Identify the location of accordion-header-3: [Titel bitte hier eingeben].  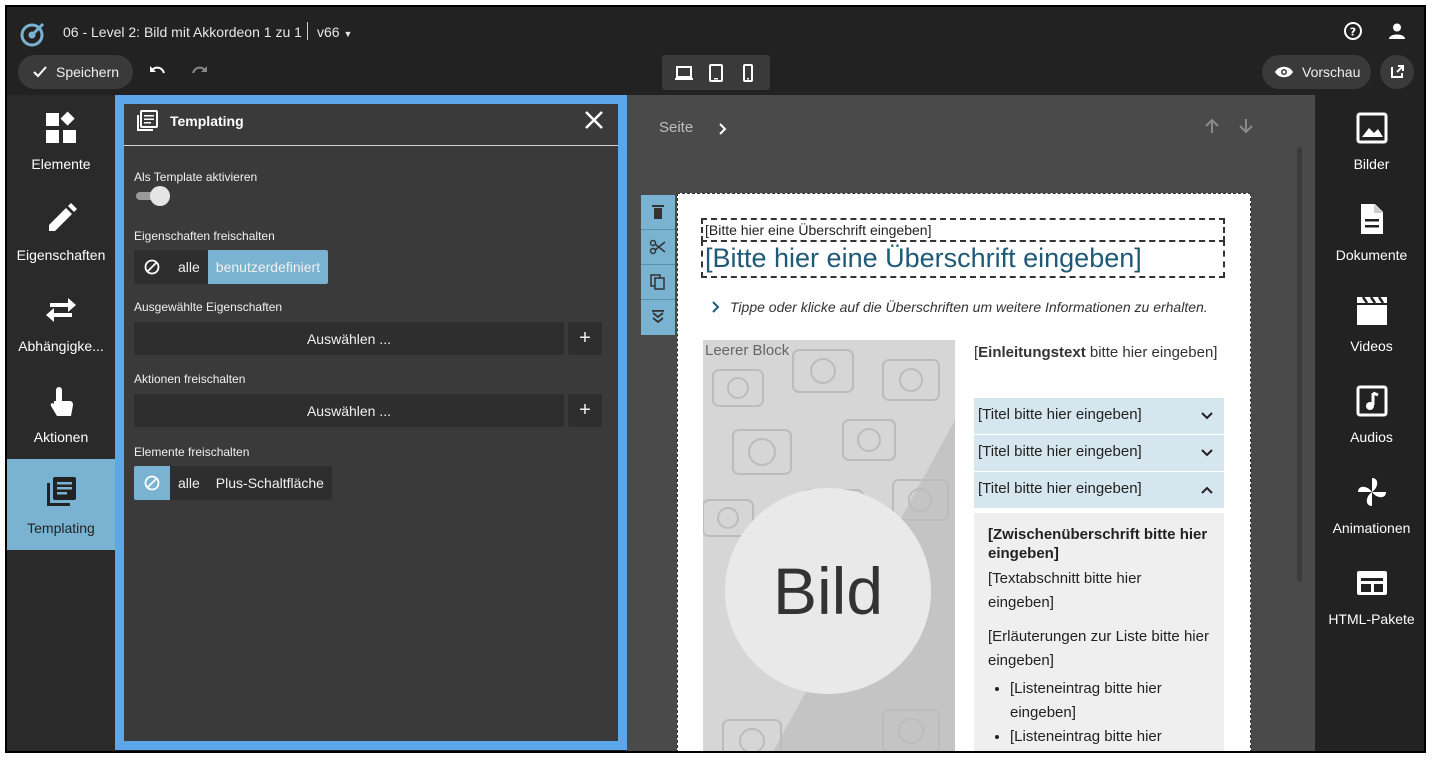
(1099, 490).